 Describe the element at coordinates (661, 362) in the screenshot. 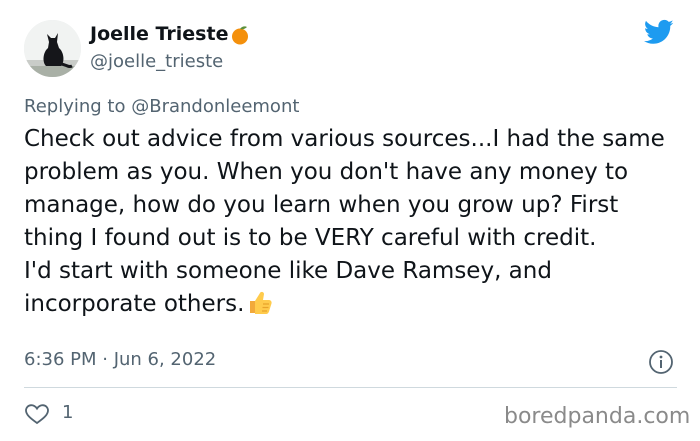

I see `info-icon` at that location.